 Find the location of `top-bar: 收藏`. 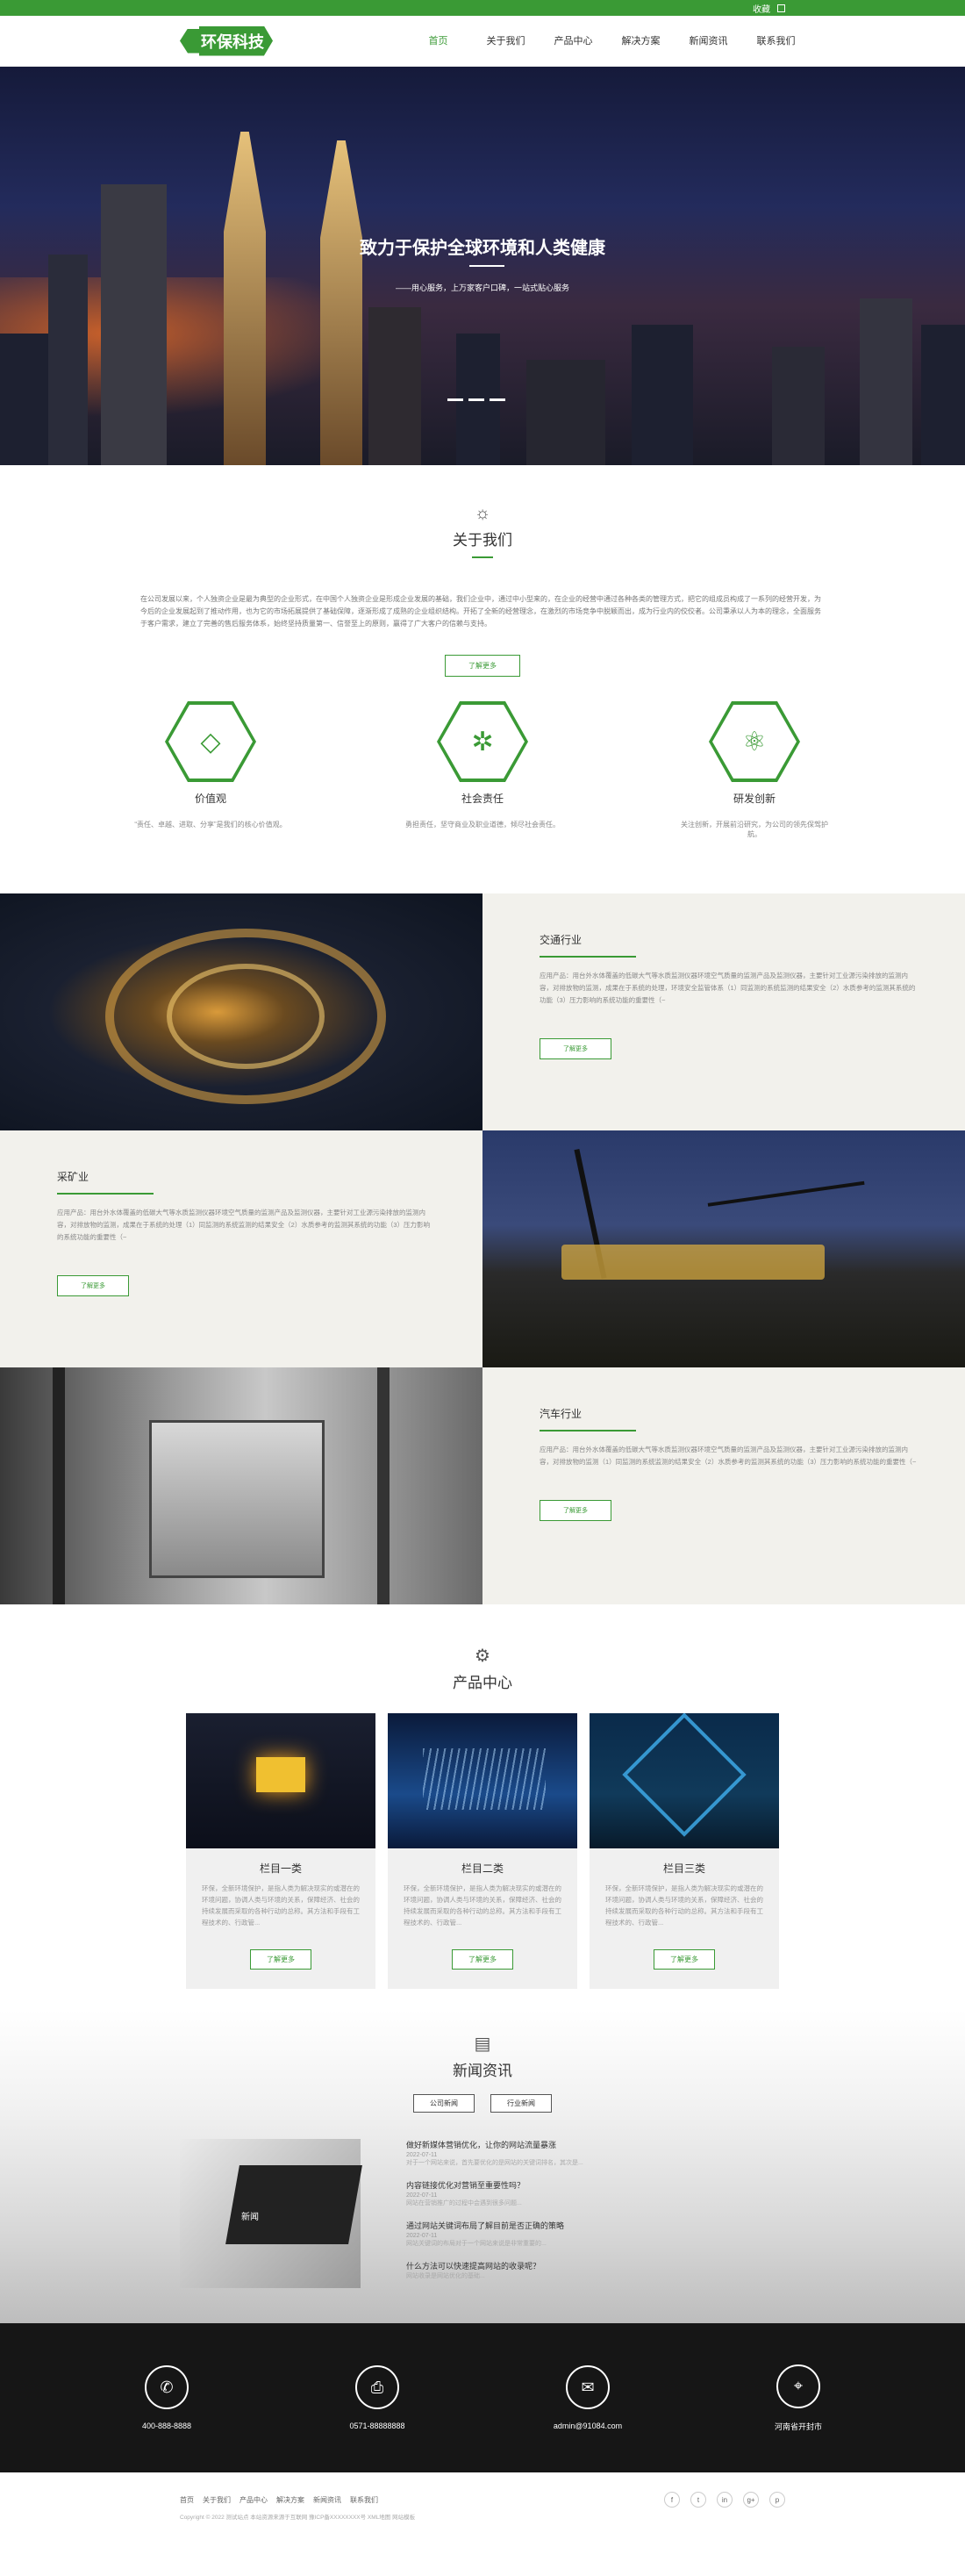

top-bar: 收藏 is located at coordinates (482, 8).